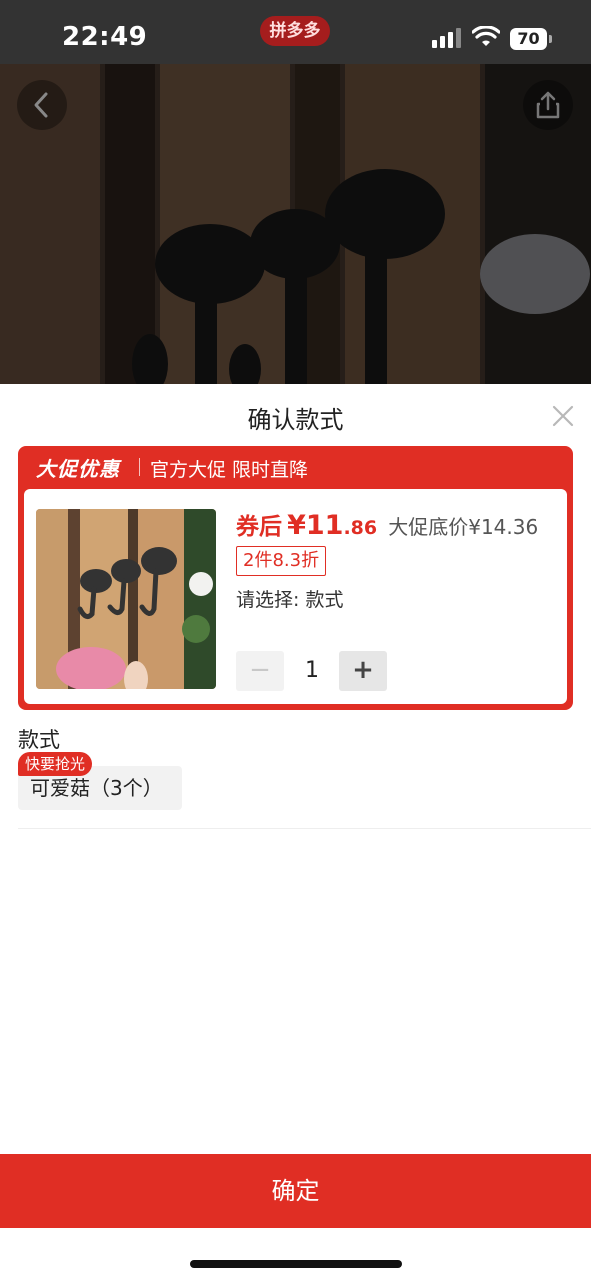 The width and height of the screenshot is (591, 1280). Describe the element at coordinates (281, 561) in the screenshot. I see `discount-badge: 2件8.3折` at that location.